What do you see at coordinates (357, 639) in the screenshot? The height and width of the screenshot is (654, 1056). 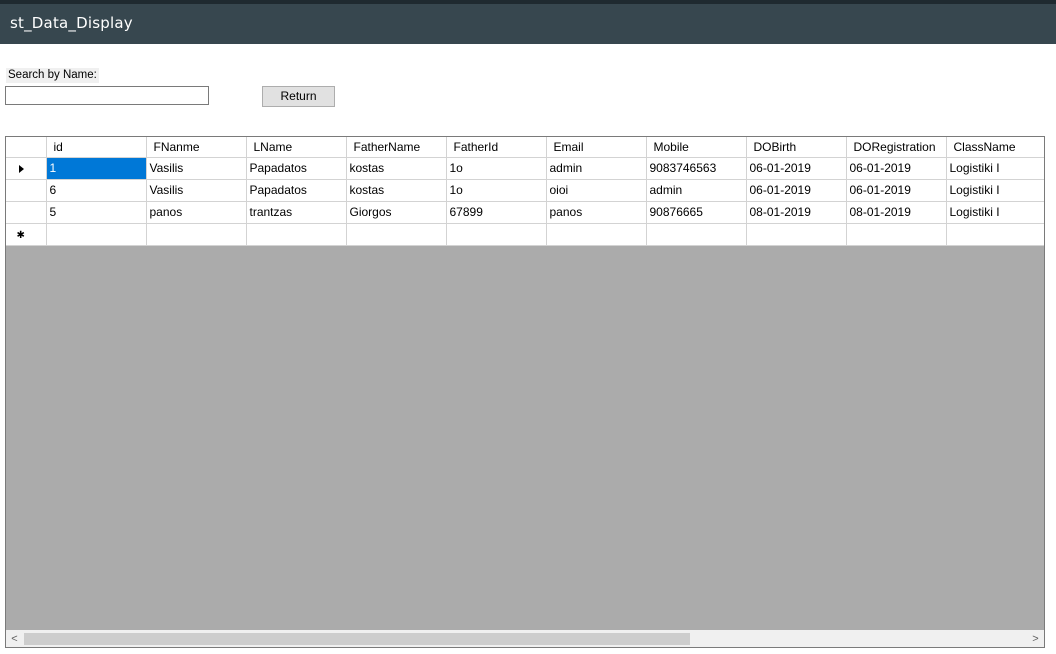 I see `scrollbar-thumb` at bounding box center [357, 639].